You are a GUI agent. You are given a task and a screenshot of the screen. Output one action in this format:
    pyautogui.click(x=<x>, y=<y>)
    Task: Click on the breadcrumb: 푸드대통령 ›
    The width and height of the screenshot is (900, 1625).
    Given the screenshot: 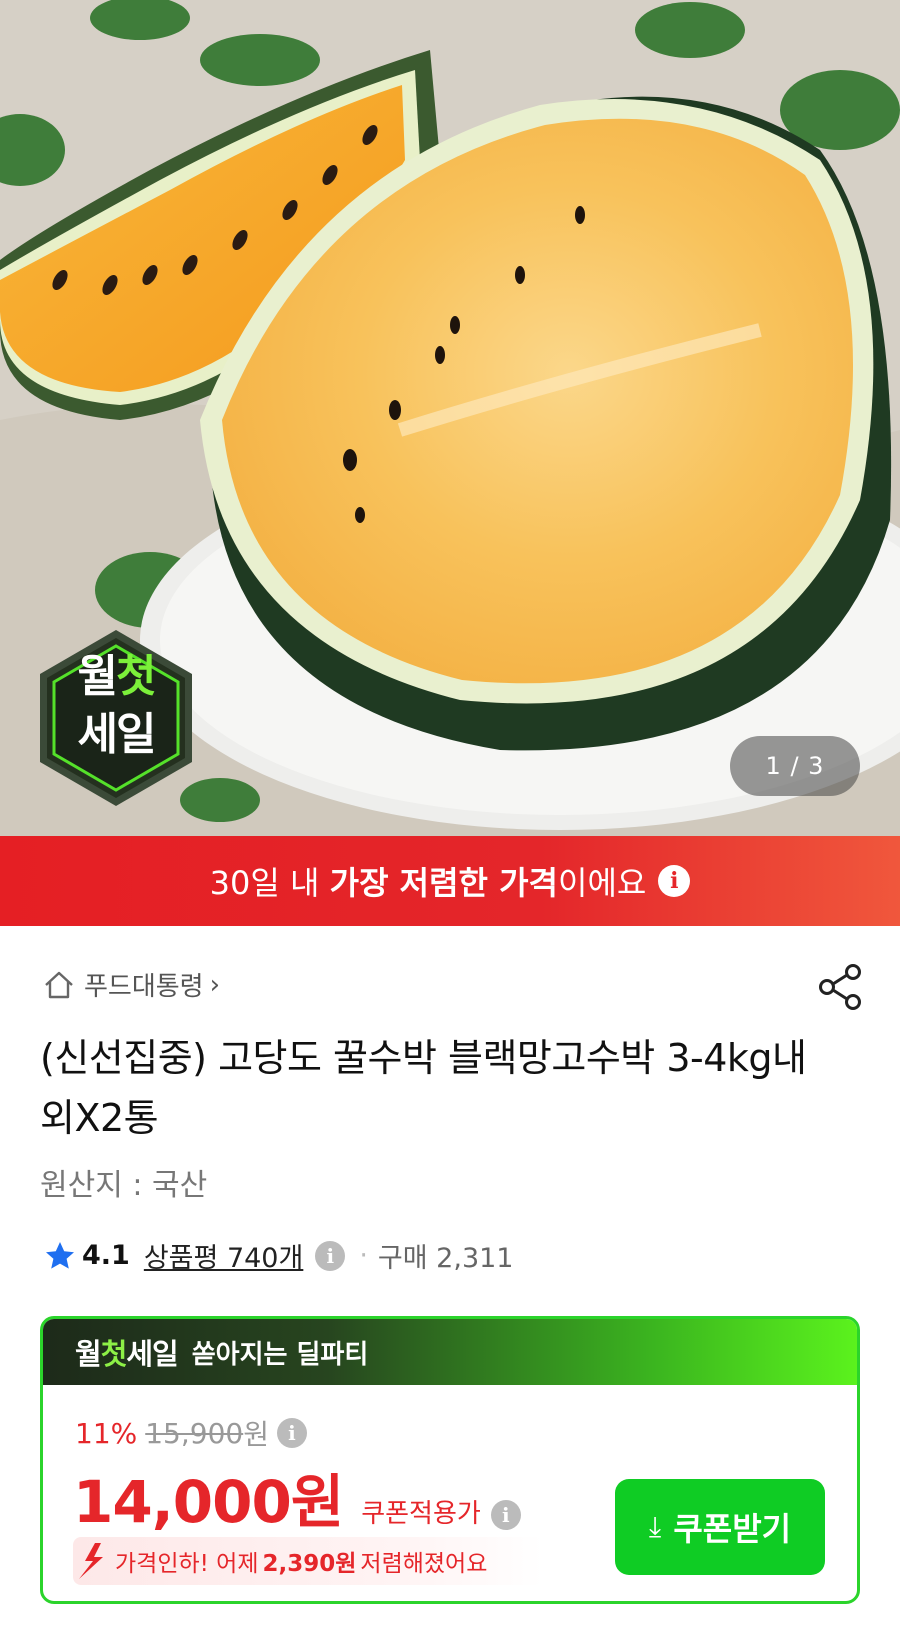 What is the action you would take?
    pyautogui.click(x=131, y=984)
    